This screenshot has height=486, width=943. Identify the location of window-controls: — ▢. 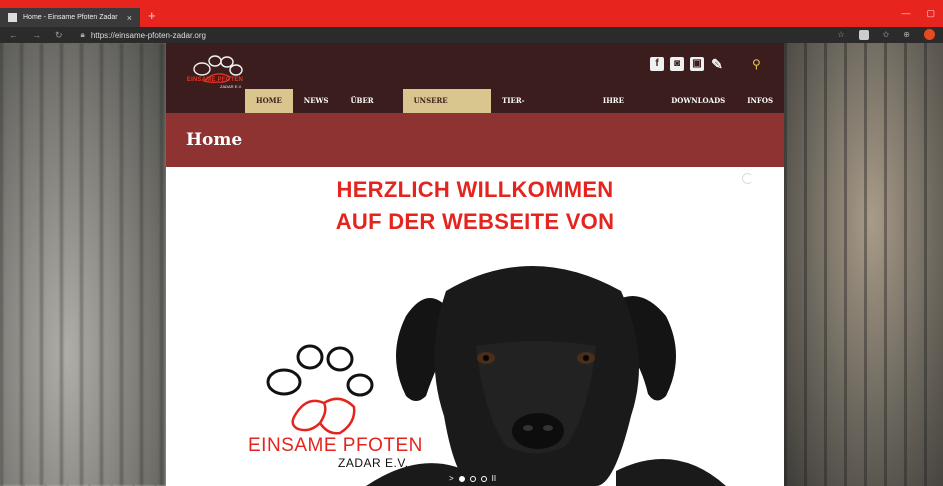
(918, 13).